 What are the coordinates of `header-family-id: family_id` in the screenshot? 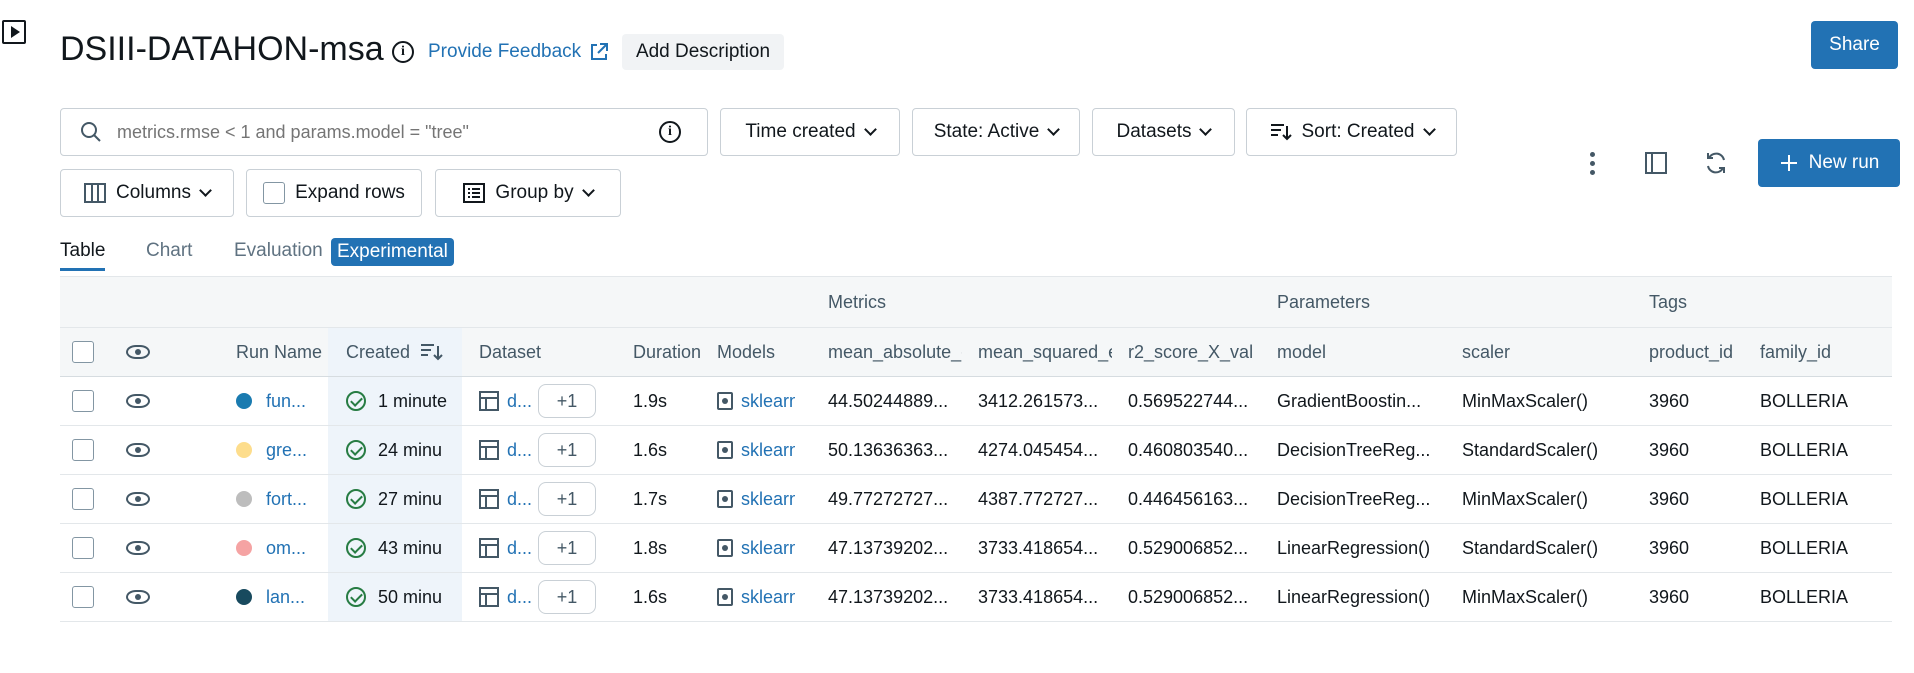 It's located at (1795, 352).